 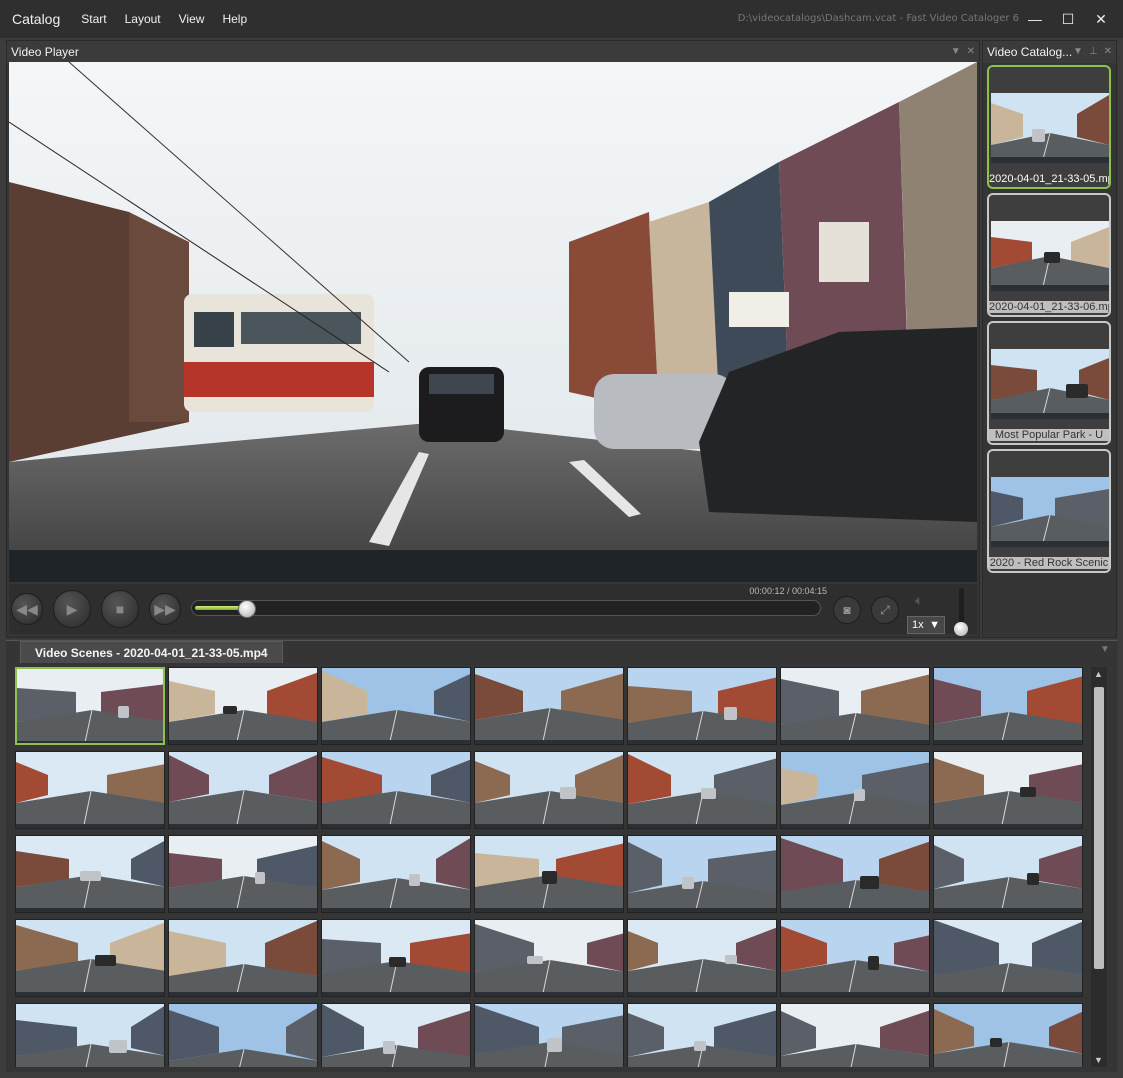 What do you see at coordinates (1101, 19) in the screenshot?
I see `close-window-button: ✕` at bounding box center [1101, 19].